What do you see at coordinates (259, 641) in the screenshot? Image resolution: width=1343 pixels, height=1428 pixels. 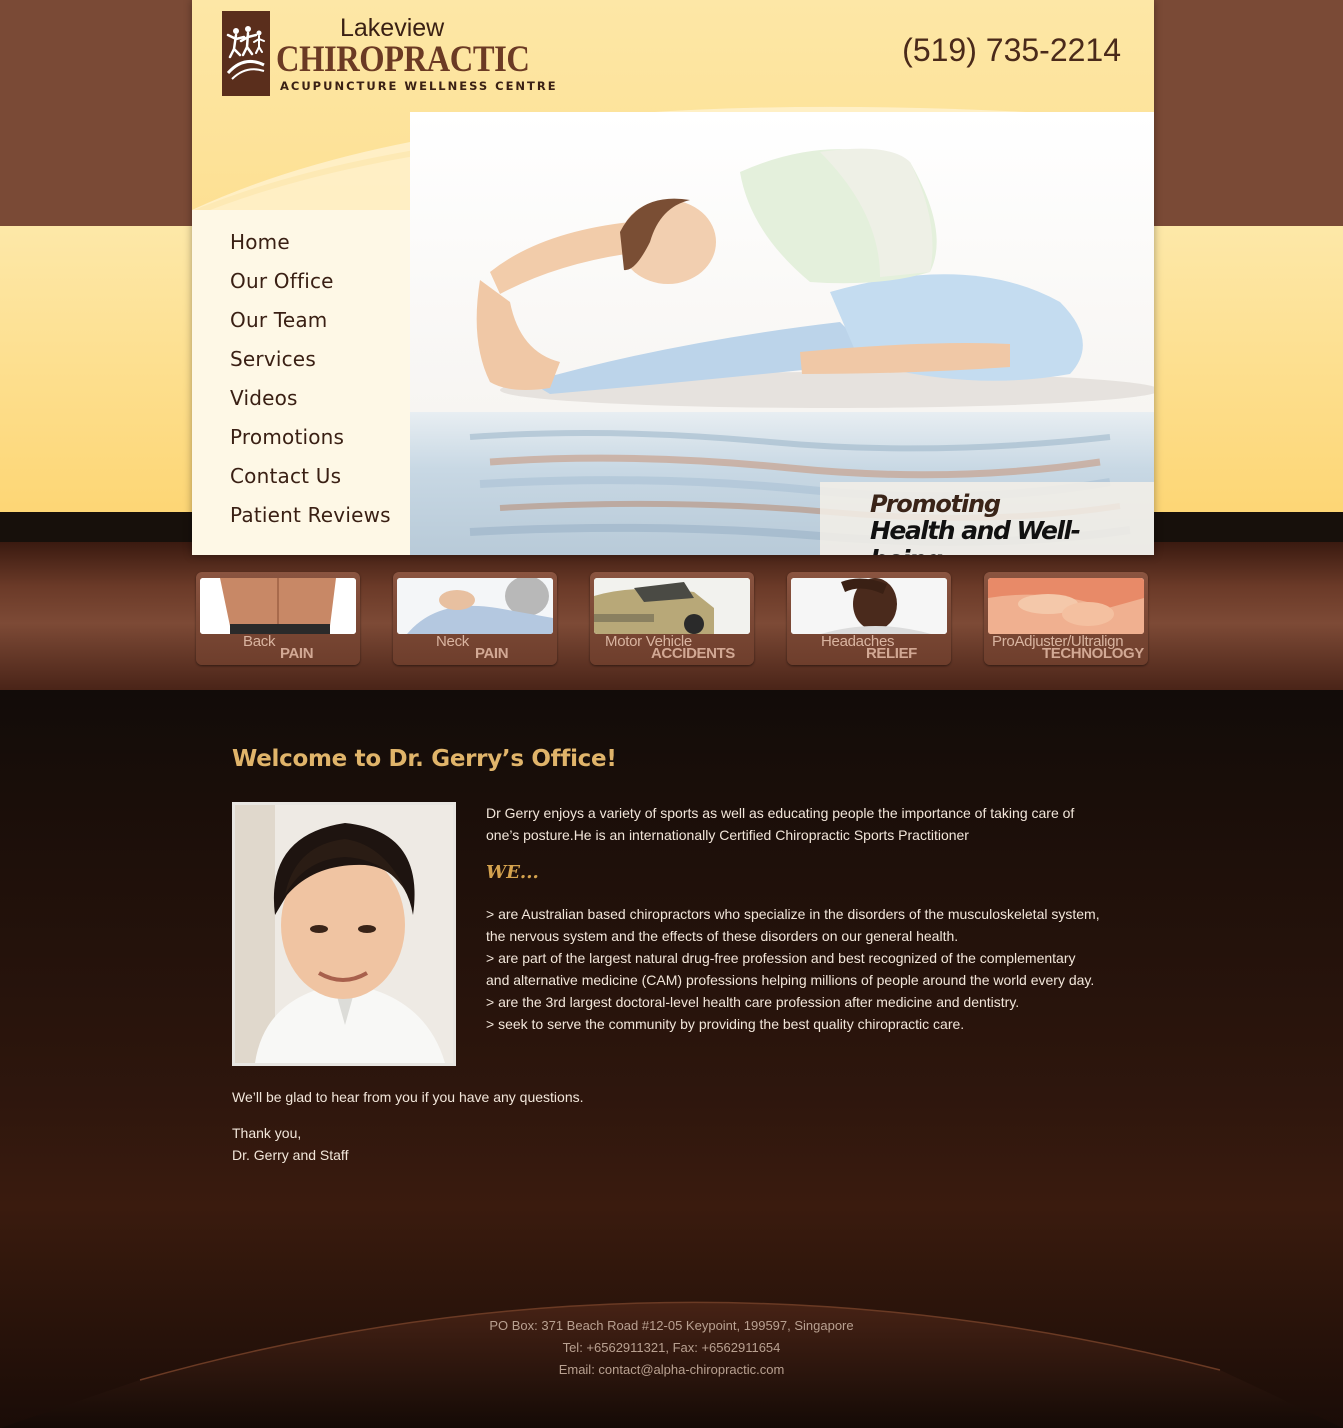 I see `tile-label-line1: Back` at bounding box center [259, 641].